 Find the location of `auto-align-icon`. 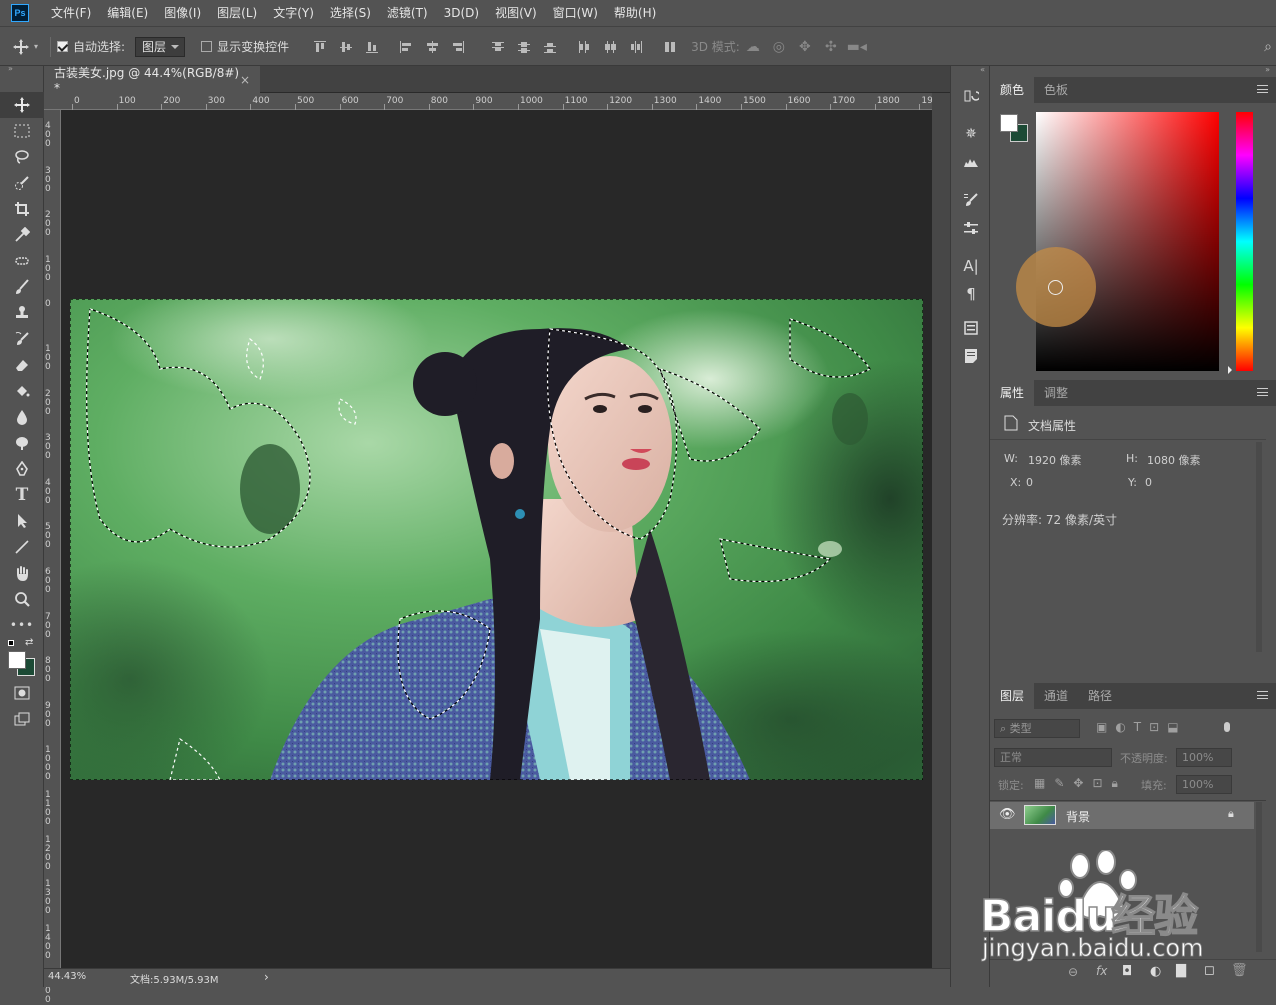

auto-align-icon is located at coordinates (670, 47).